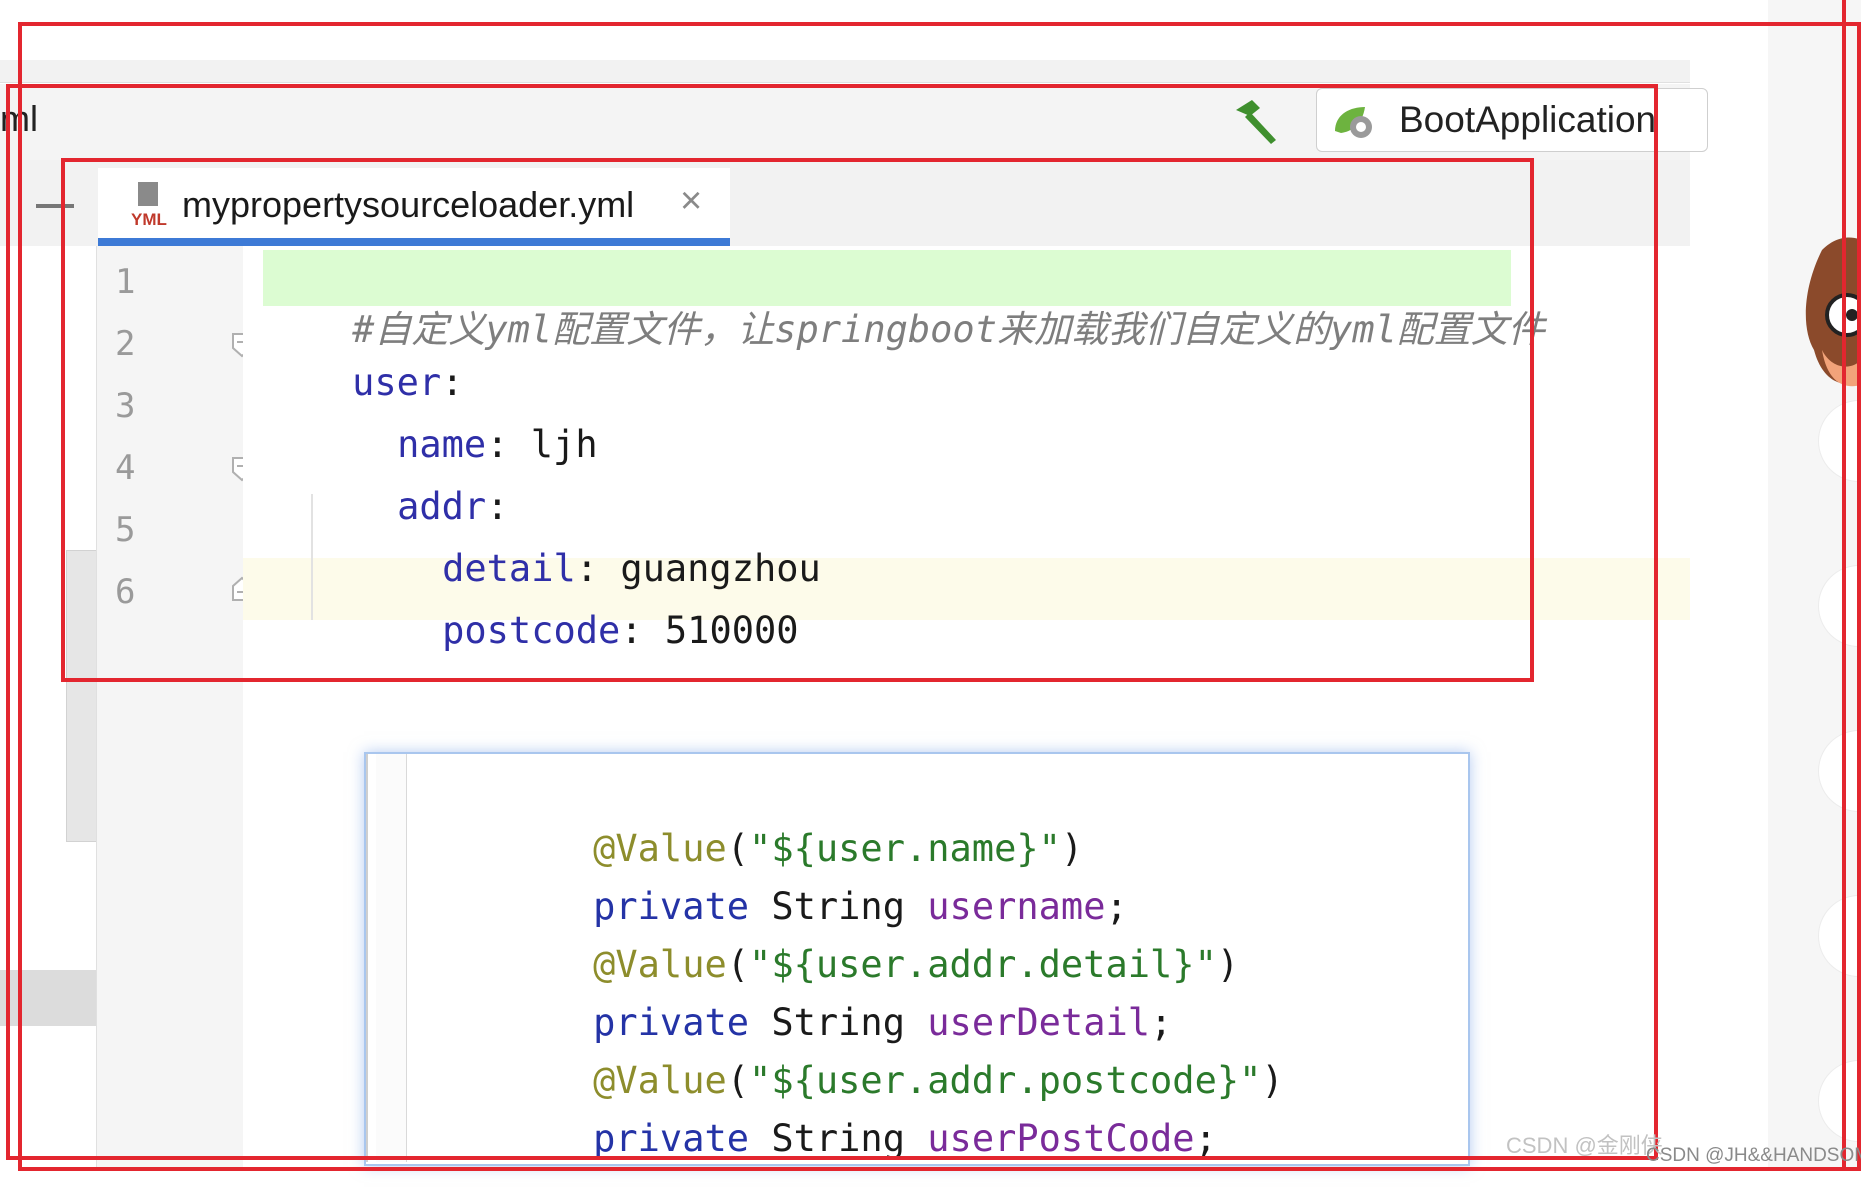 The width and height of the screenshot is (1861, 1203). I want to click on watermark-faded: CSDN @金刚侠, so click(1584, 1145).